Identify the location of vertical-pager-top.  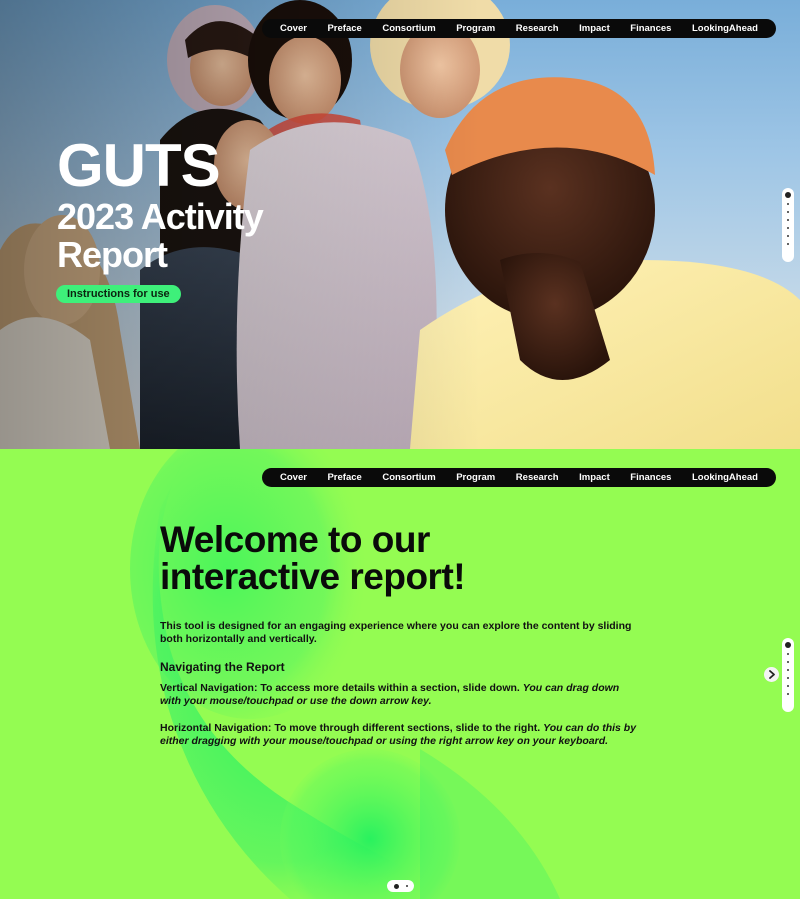
(788, 225).